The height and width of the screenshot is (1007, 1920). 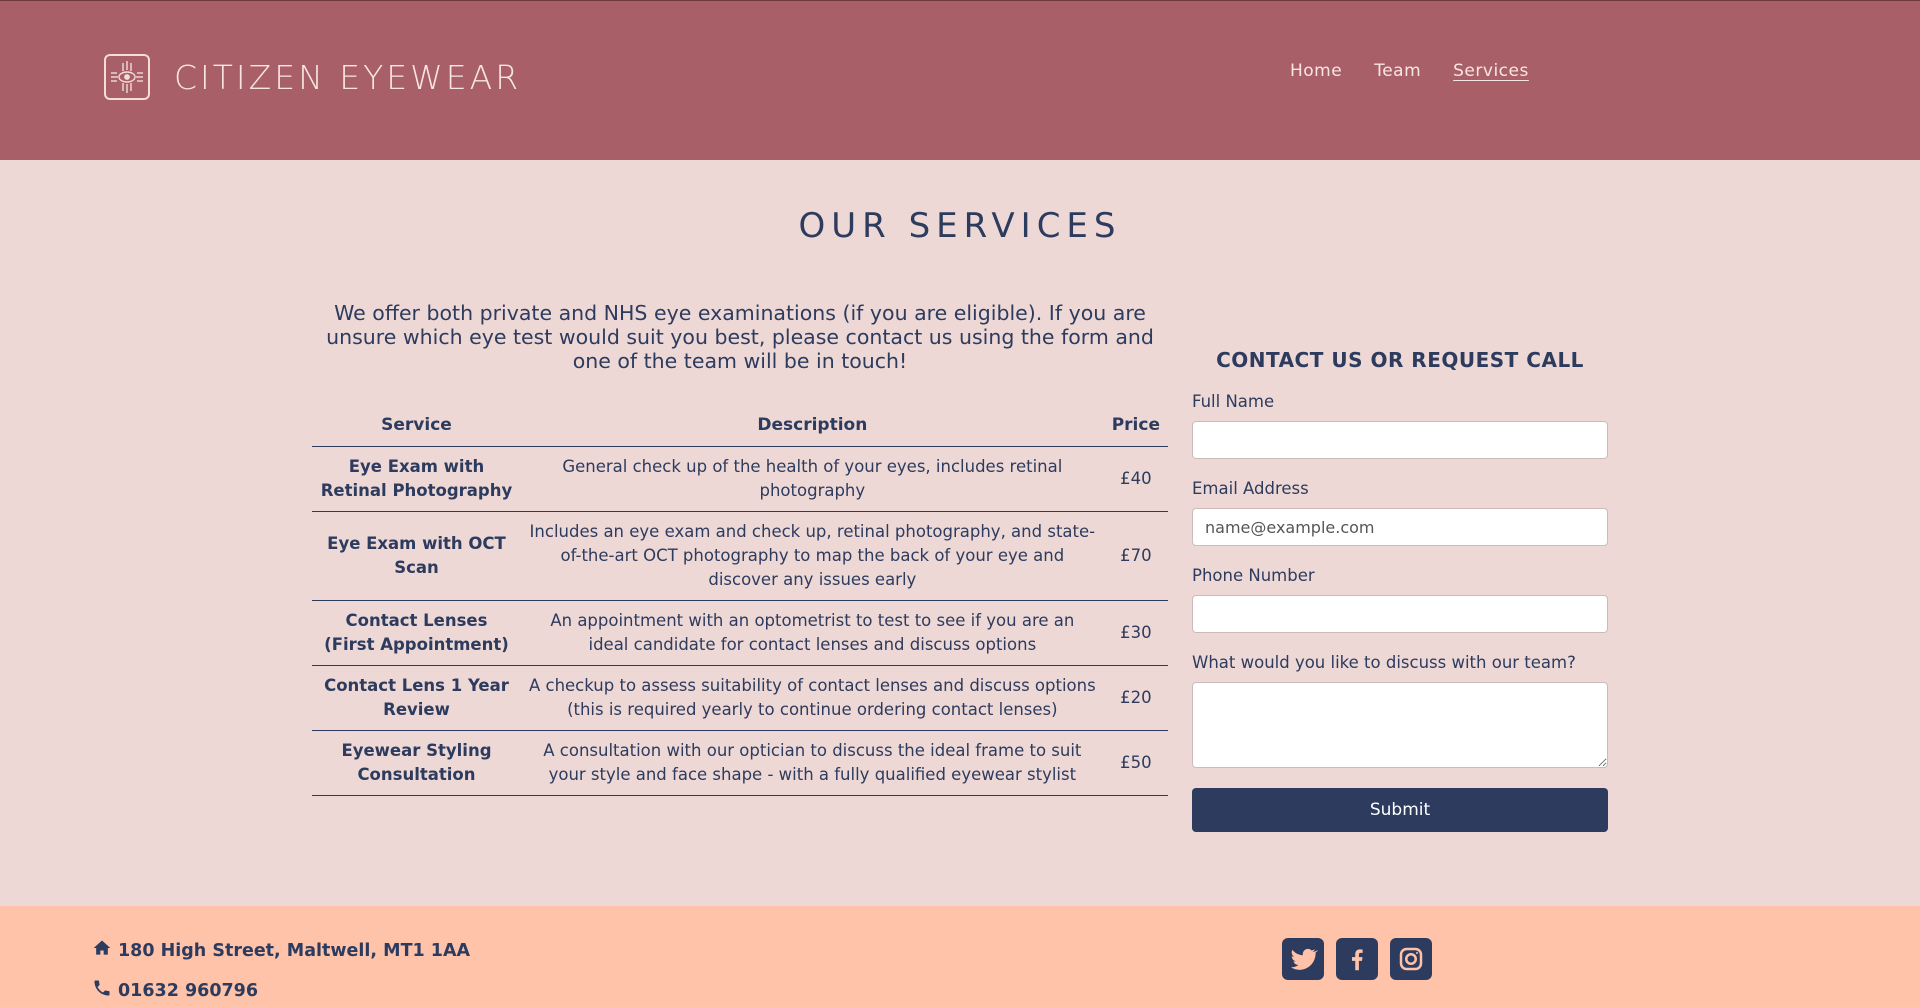 I want to click on service-price: £20, so click(x=1135, y=698).